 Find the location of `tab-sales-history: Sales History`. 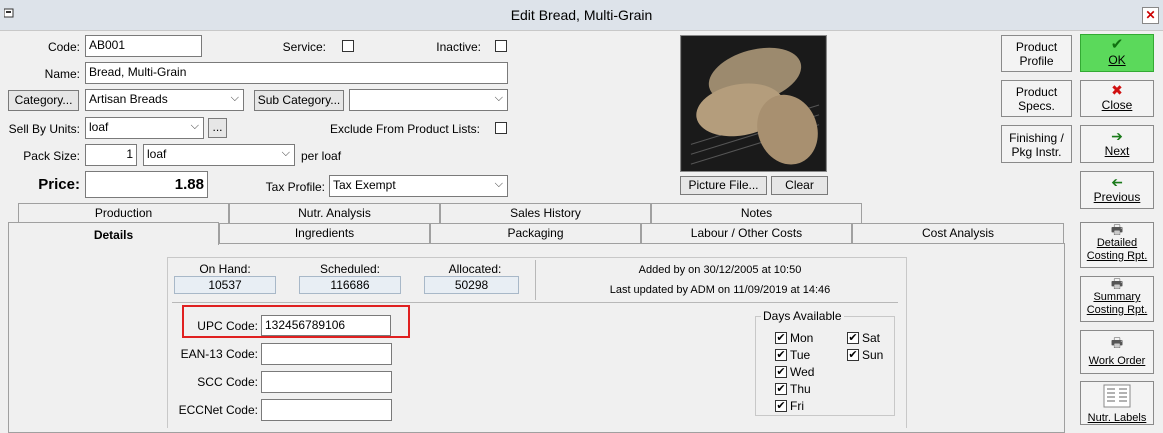

tab-sales-history: Sales History is located at coordinates (545, 213).